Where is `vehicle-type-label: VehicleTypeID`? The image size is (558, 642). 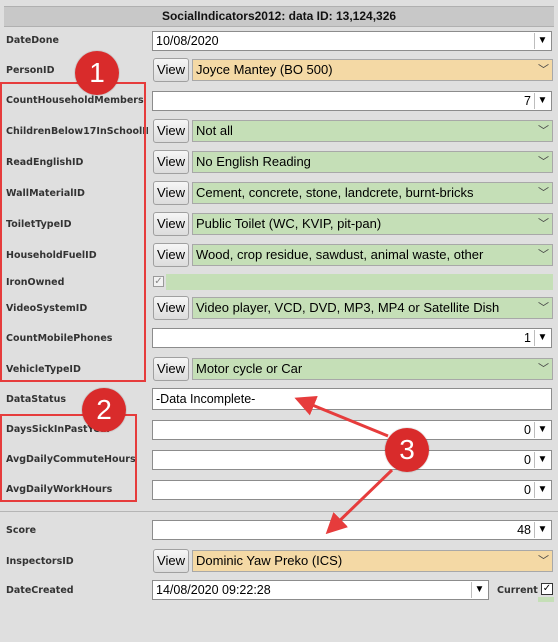 vehicle-type-label: VehicleTypeID is located at coordinates (43, 369).